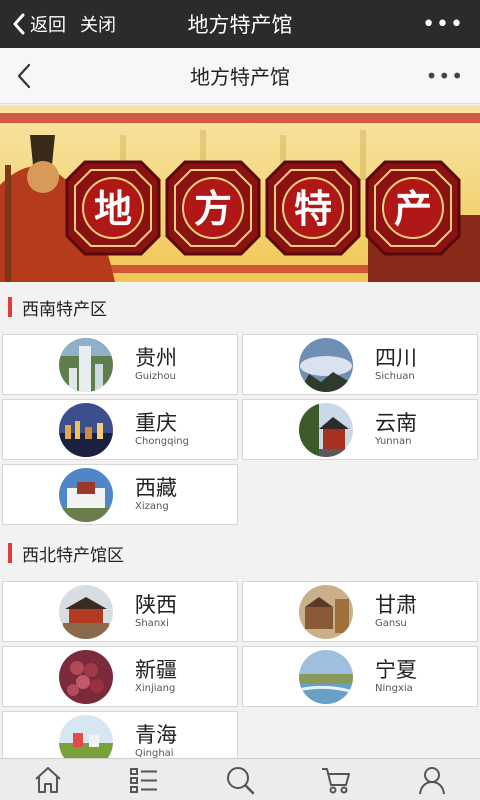 The width and height of the screenshot is (480, 800). I want to click on pavilion-photo-icon, so click(326, 429).